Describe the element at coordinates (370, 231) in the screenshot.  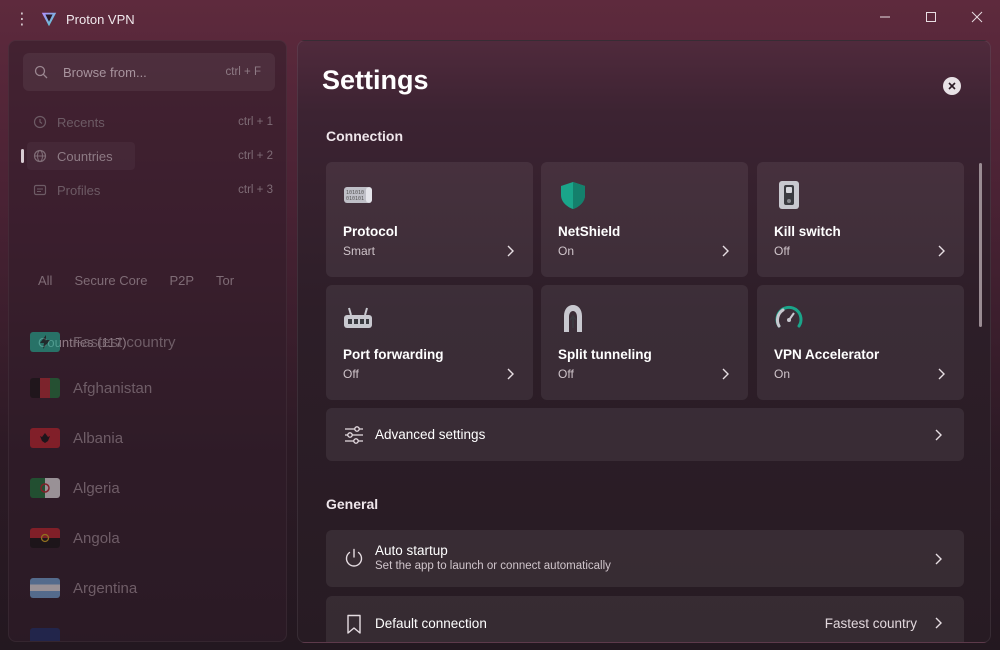
I see `protocol-title: Protocol` at that location.